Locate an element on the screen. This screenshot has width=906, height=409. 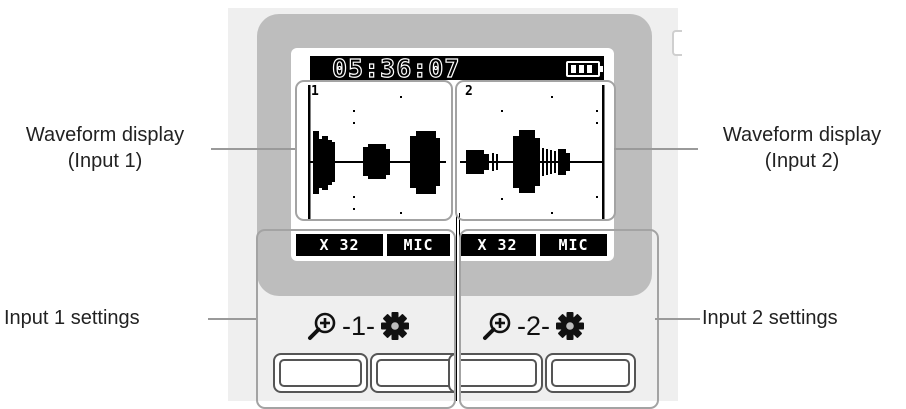
time-counter: 05:36:07 is located at coordinates (396, 68).